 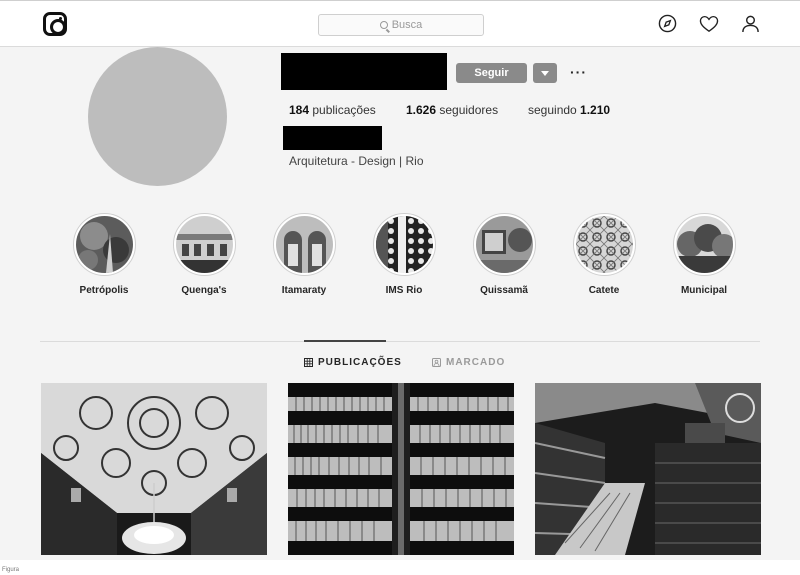 What do you see at coordinates (569, 110) in the screenshot?
I see `following-count: seguindo 1.210` at bounding box center [569, 110].